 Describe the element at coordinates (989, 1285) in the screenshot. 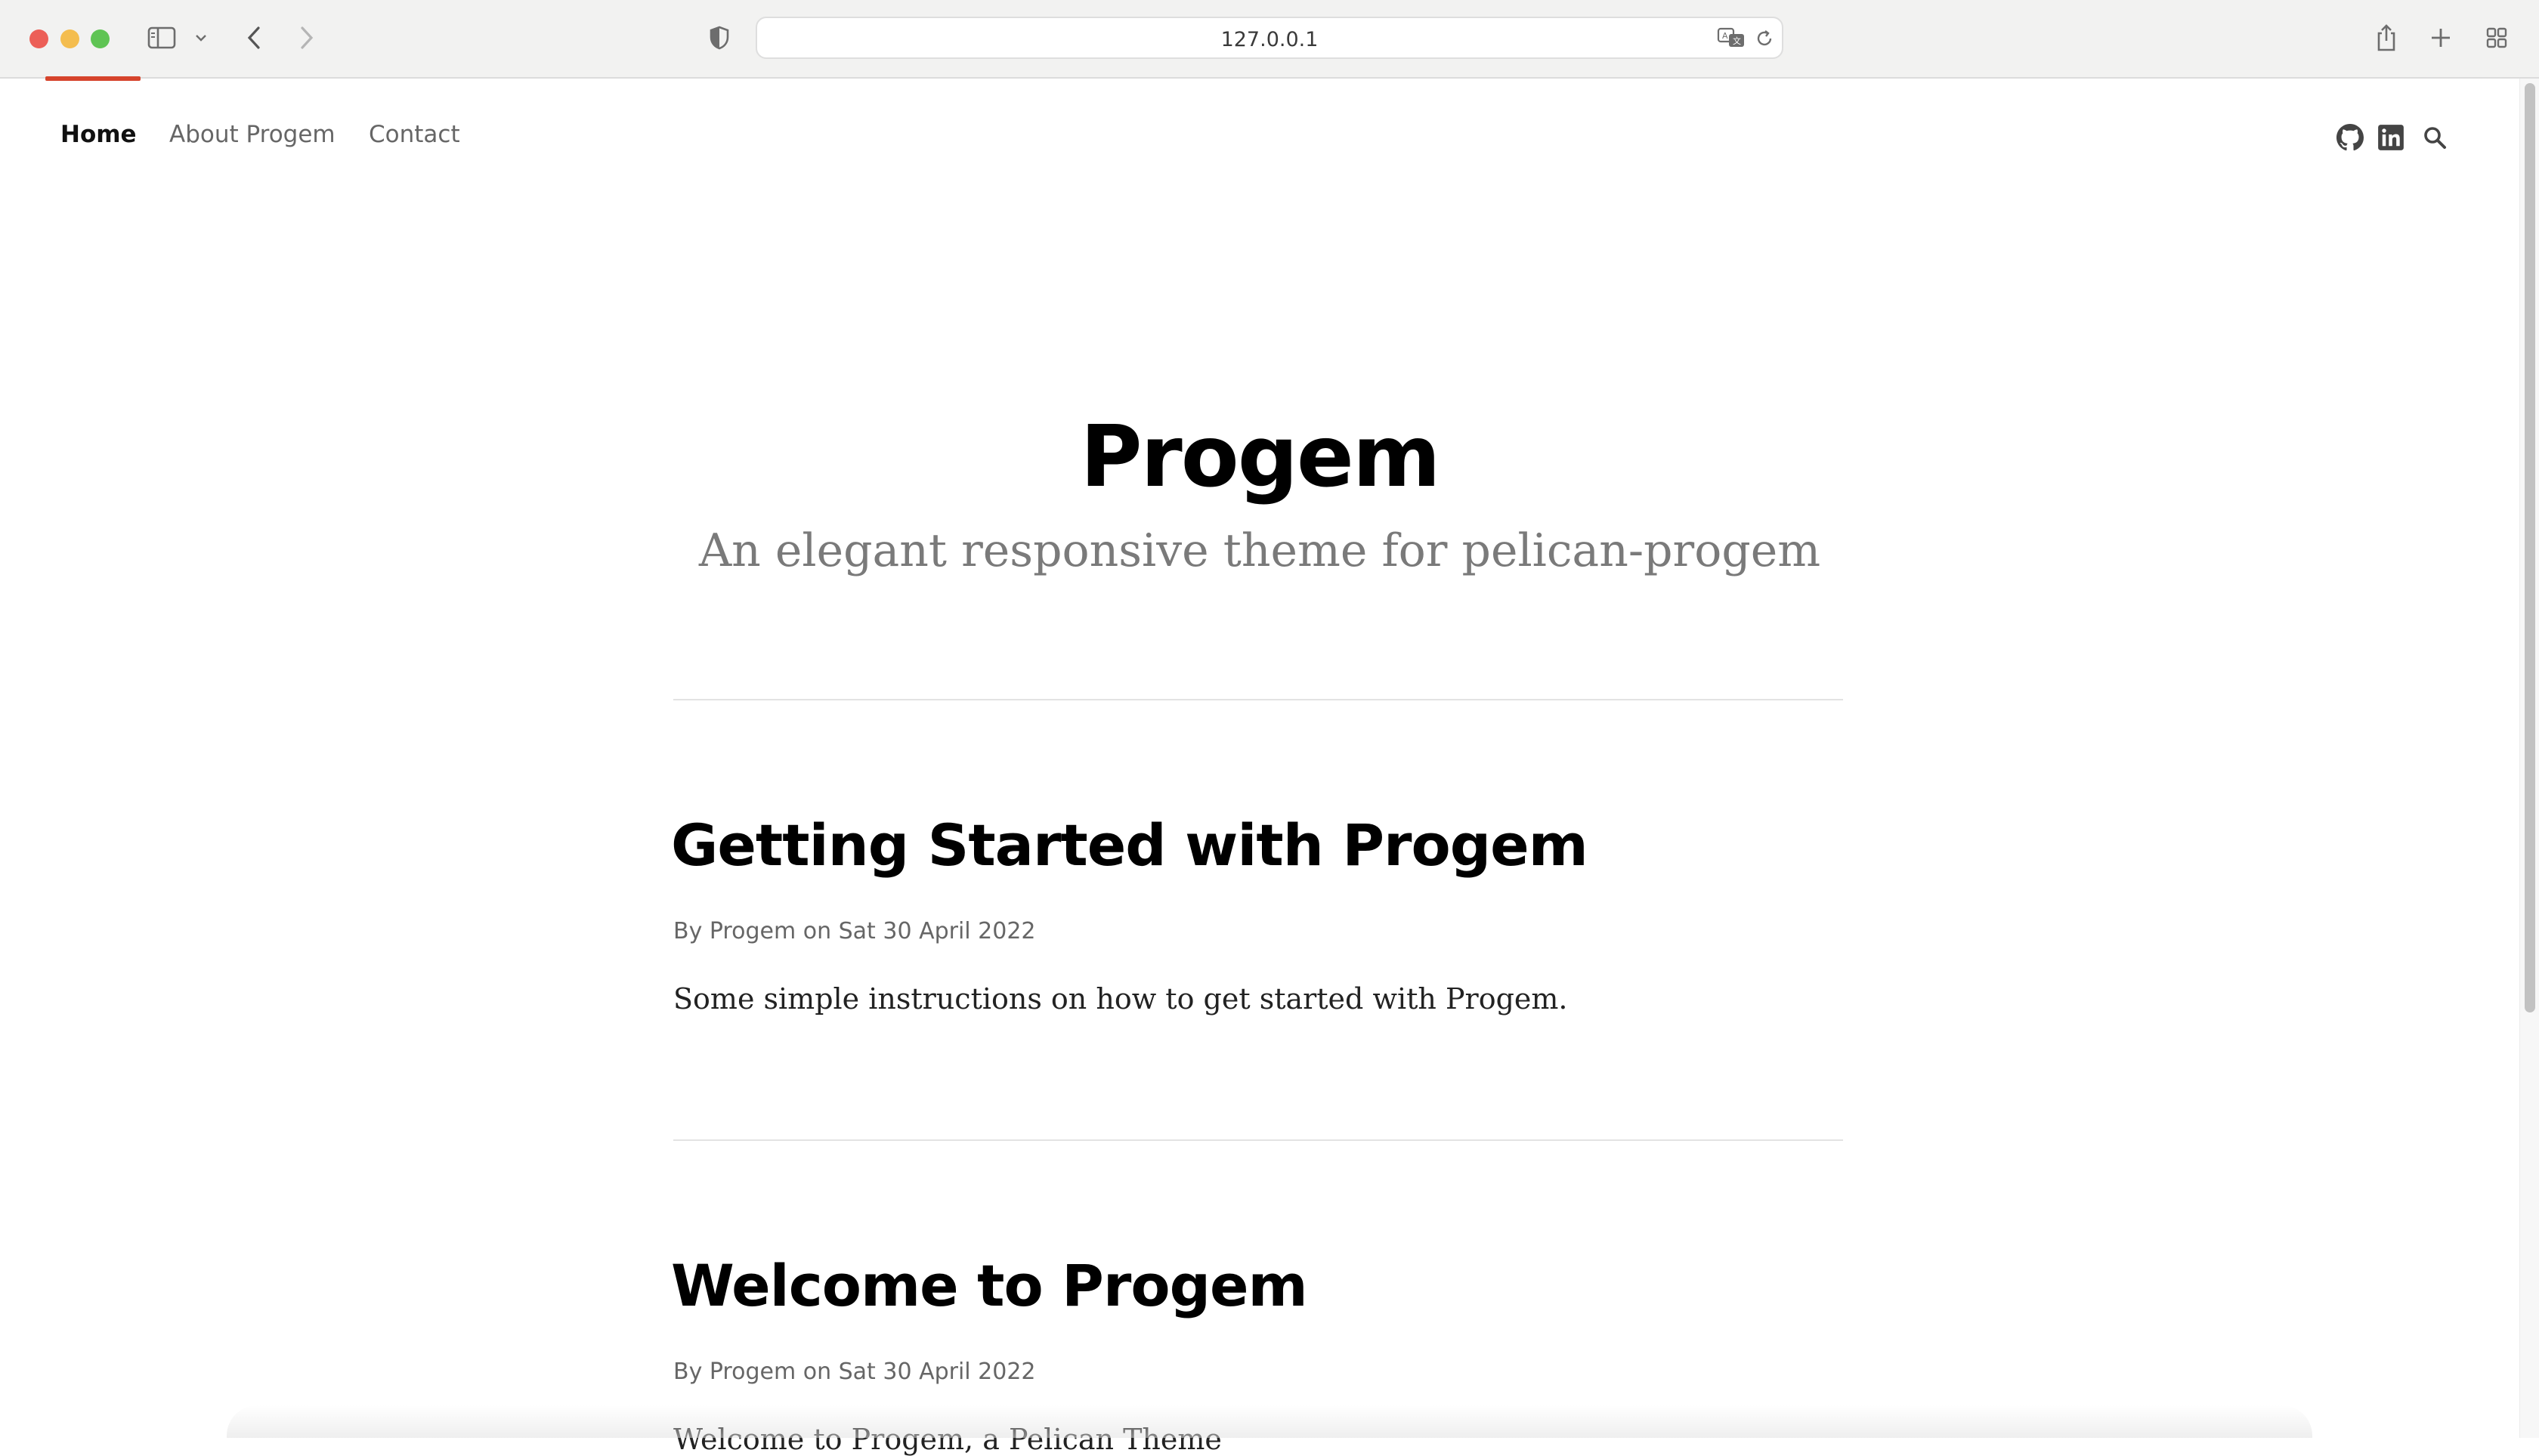

I see `post-title: Welcome to Progem` at that location.